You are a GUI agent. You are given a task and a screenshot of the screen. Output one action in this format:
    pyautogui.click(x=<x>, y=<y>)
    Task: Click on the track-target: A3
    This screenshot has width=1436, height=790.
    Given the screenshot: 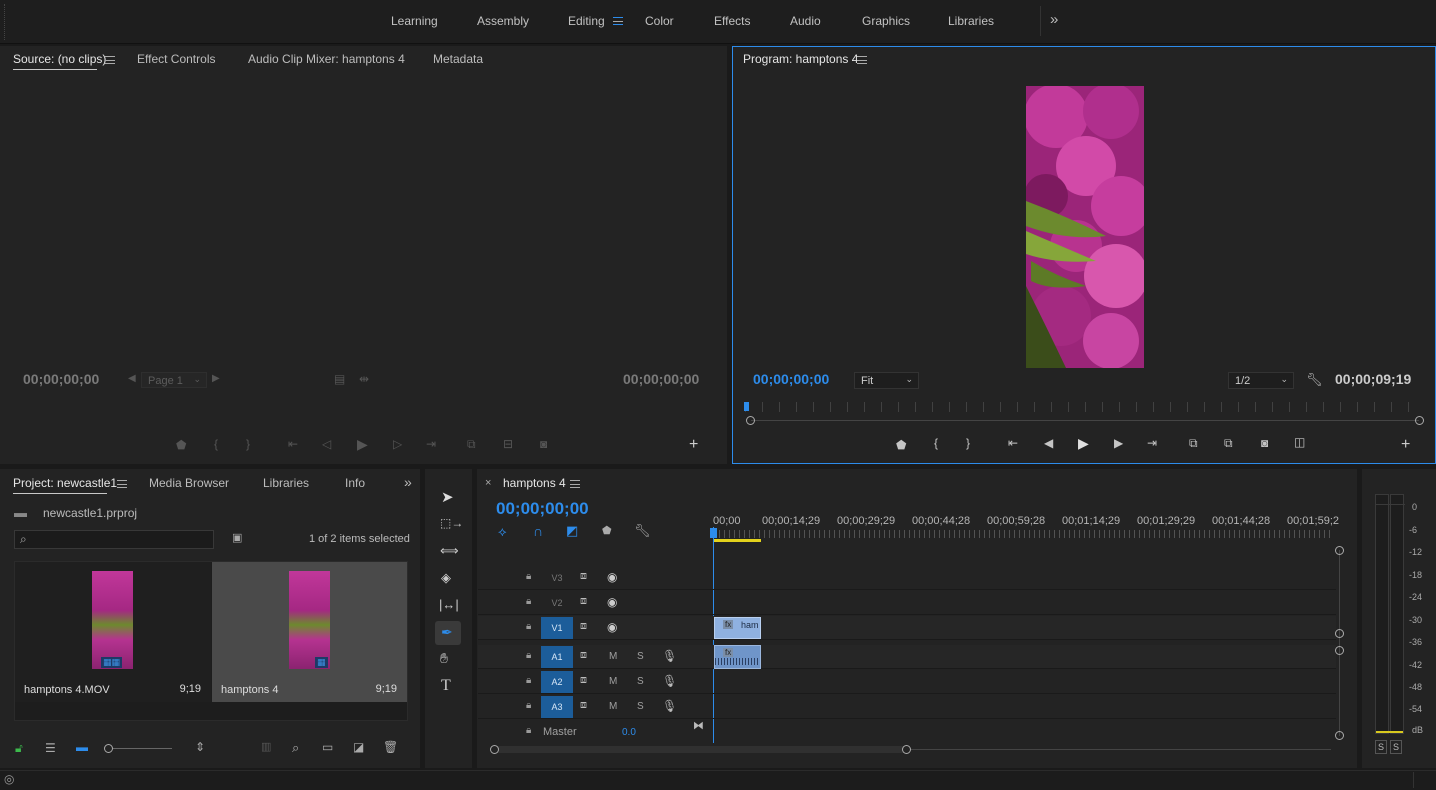 What is the action you would take?
    pyautogui.click(x=557, y=707)
    